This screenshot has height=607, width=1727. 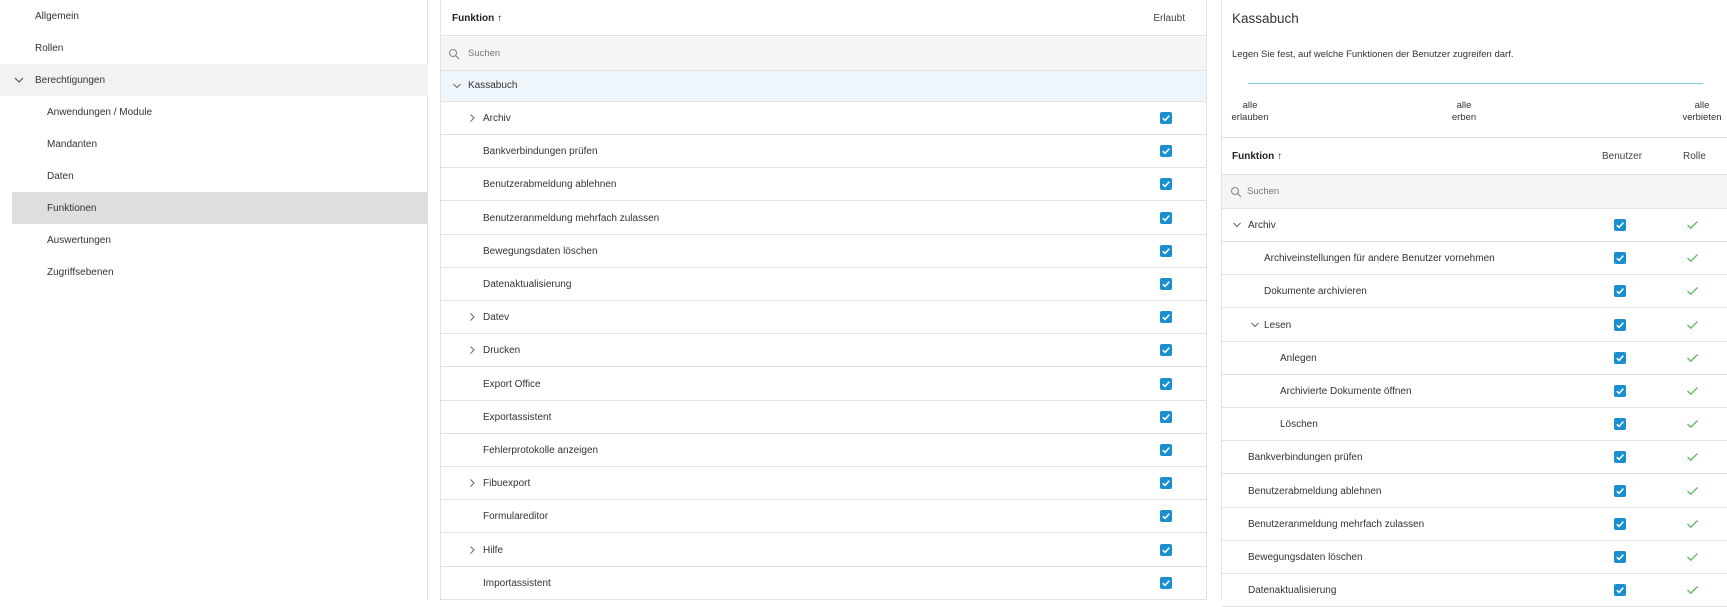 I want to click on group-row-kassabuch: Kassabuch, so click(x=823, y=86).